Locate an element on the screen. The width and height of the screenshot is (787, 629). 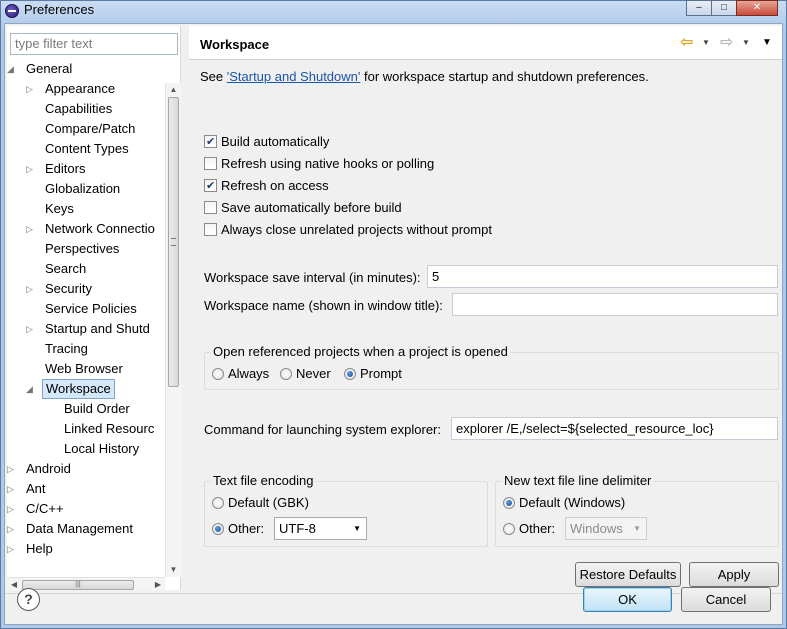
tree-item: ▷ Editors is located at coordinates (86, 169).